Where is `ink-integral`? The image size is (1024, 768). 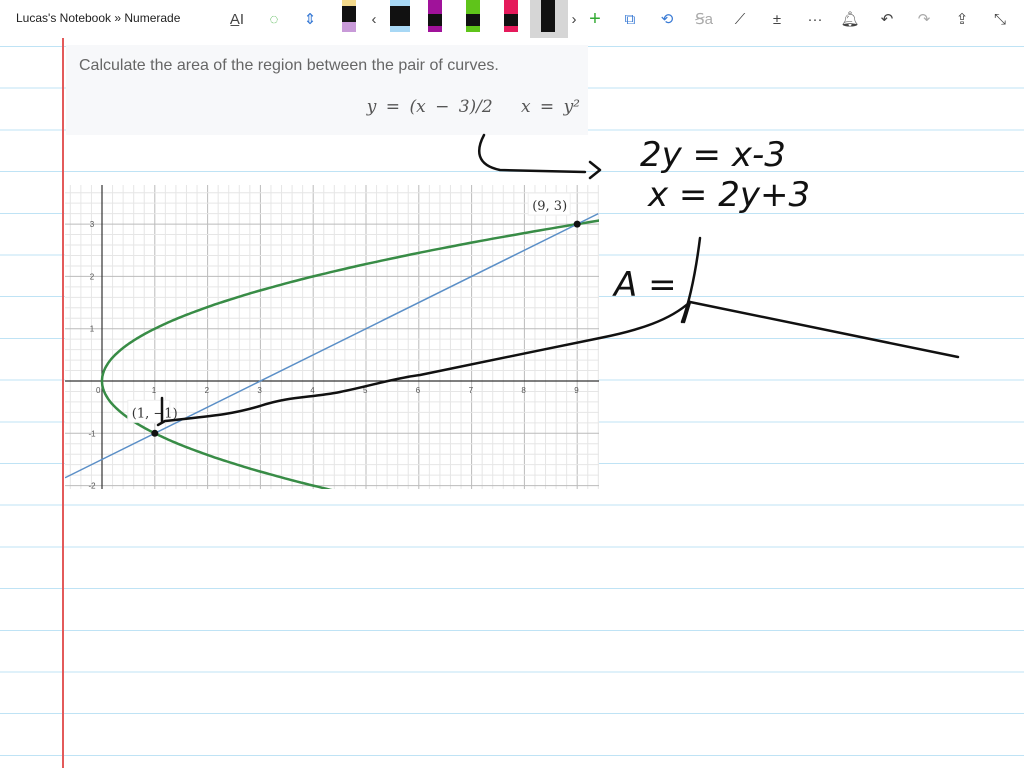
ink-integral is located at coordinates (820, 297).